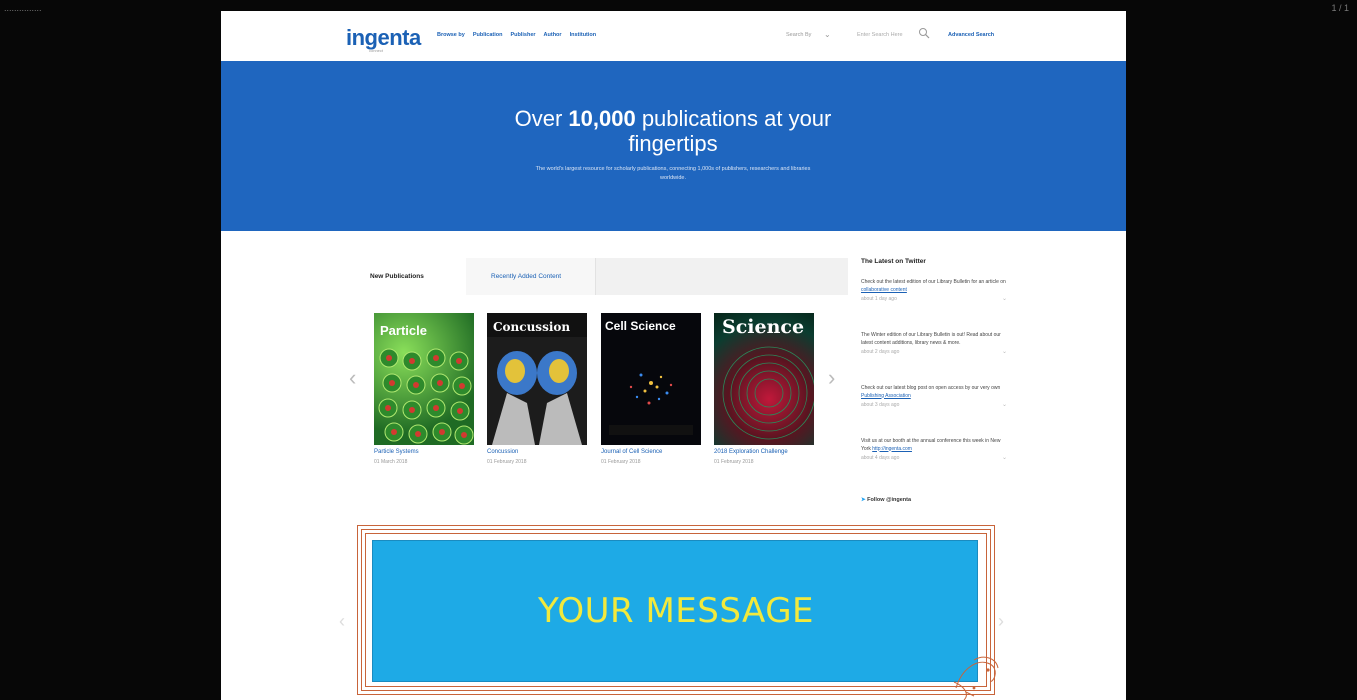 The width and height of the screenshot is (1357, 700). Describe the element at coordinates (831, 378) in the screenshot. I see `carousel-next-arrow: ›` at that location.